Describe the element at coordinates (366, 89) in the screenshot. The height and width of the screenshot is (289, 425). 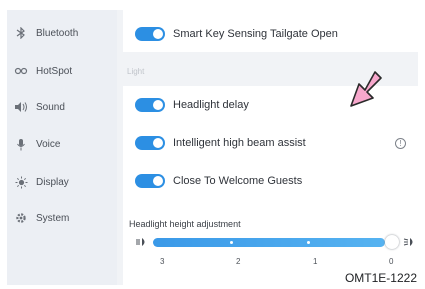
I see `annotation-arrow-icon` at that location.